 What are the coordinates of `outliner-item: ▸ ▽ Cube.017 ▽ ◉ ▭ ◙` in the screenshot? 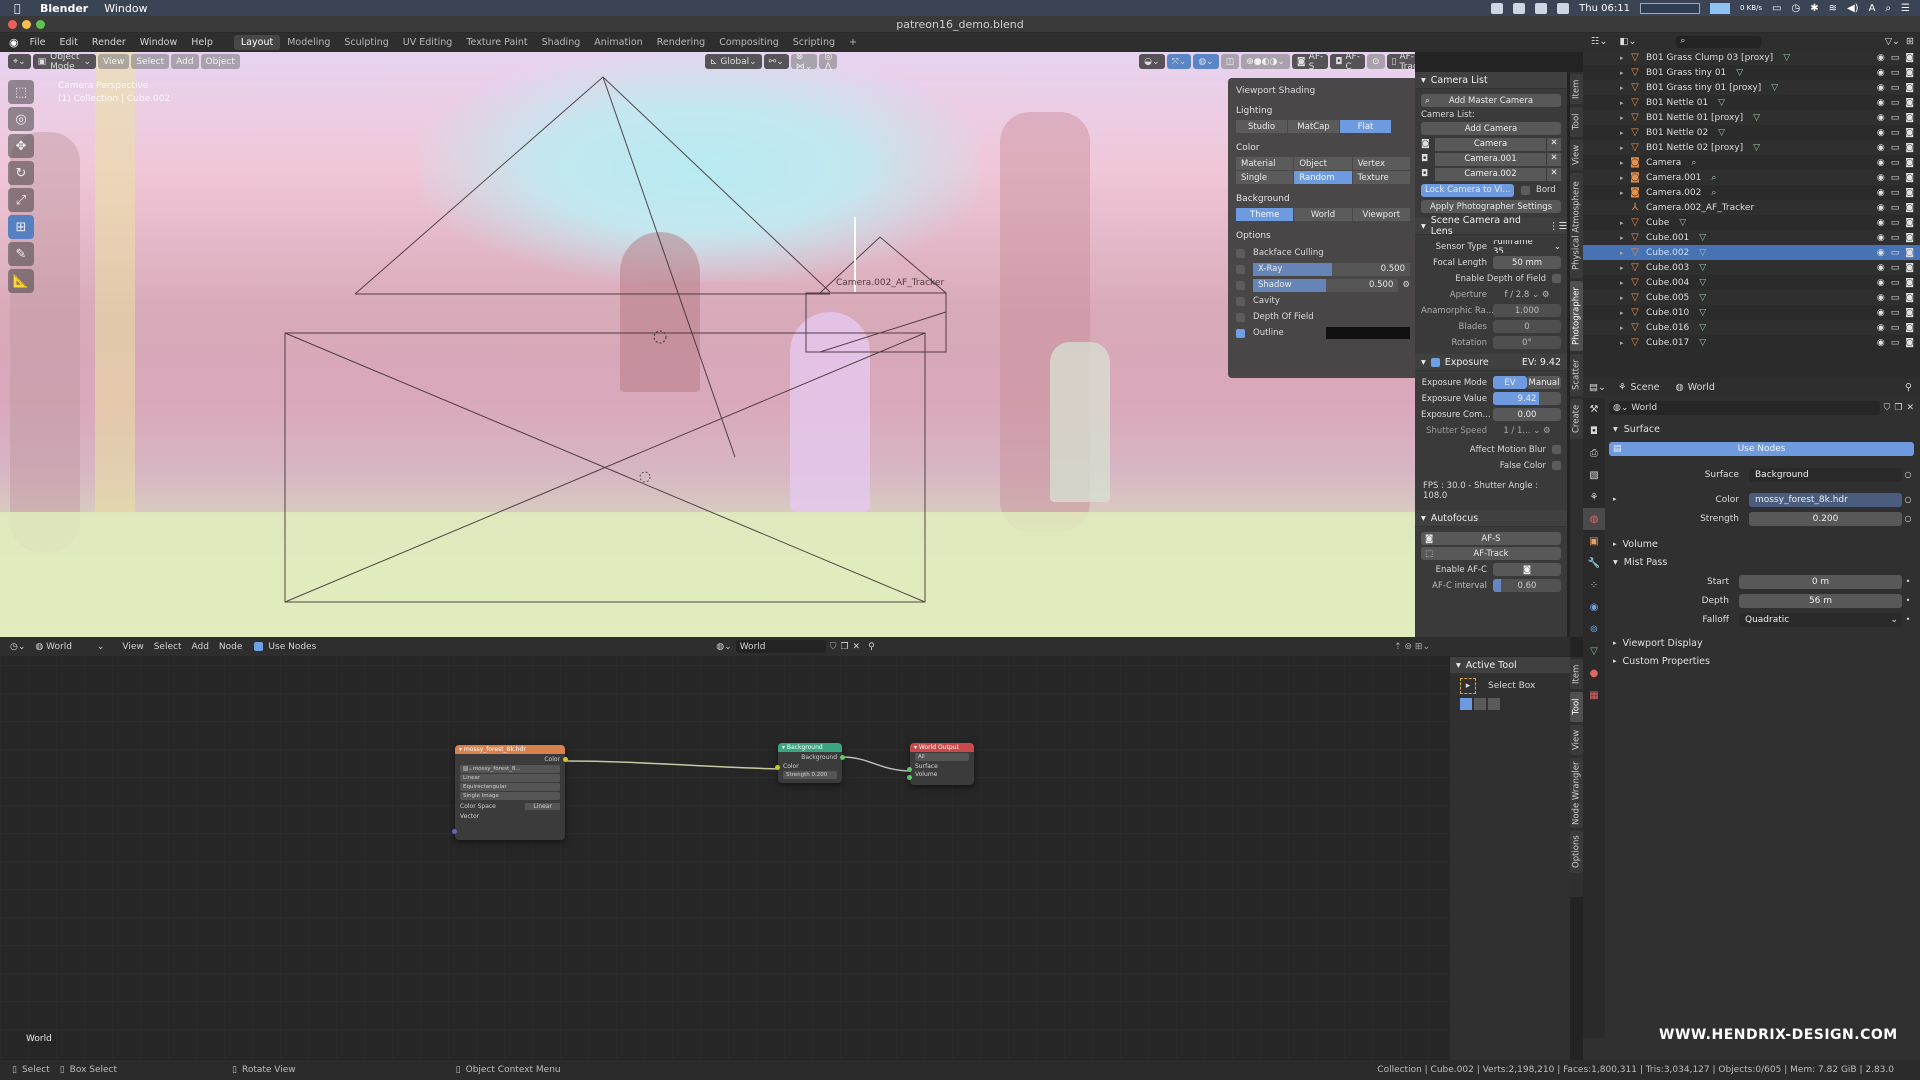 It's located at (1751, 342).